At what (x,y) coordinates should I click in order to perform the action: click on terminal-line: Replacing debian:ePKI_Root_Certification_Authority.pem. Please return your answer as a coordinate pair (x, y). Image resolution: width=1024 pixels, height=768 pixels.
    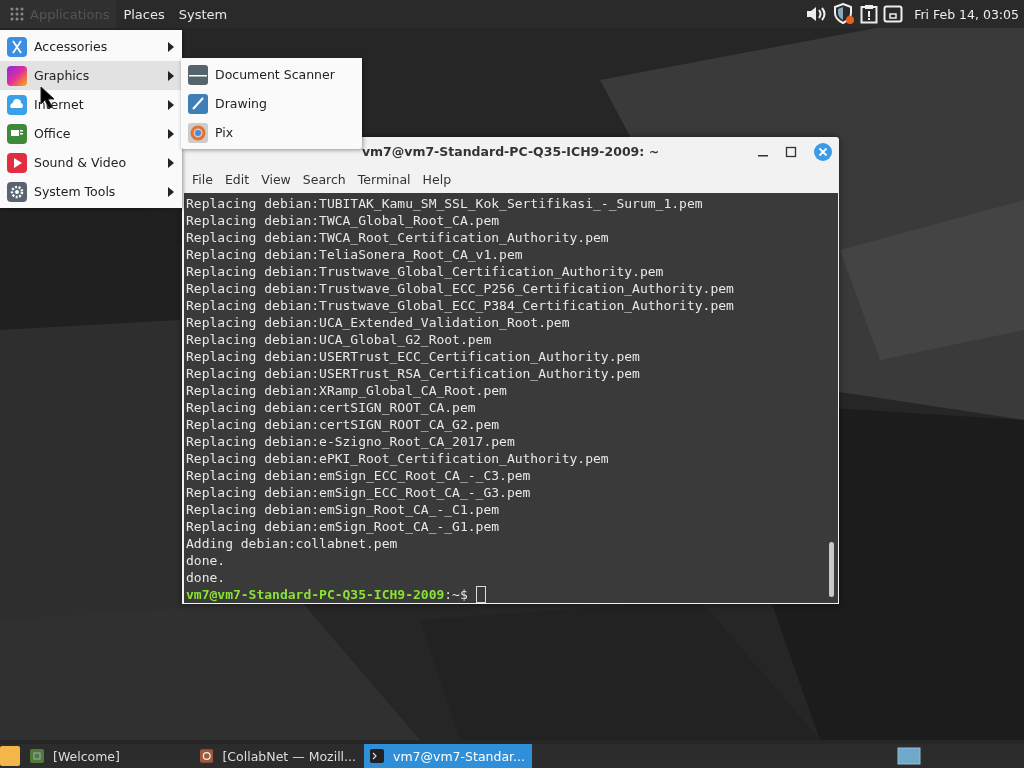
    Looking at the image, I should click on (398, 458).